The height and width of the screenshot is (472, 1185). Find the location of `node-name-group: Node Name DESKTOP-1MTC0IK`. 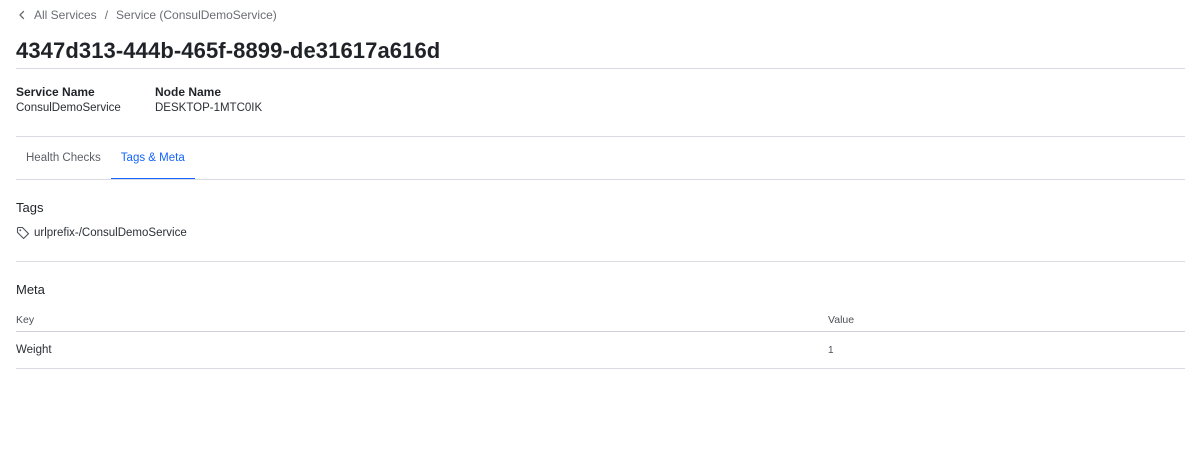

node-name-group: Node Name DESKTOP-1MTC0IK is located at coordinates (208, 99).